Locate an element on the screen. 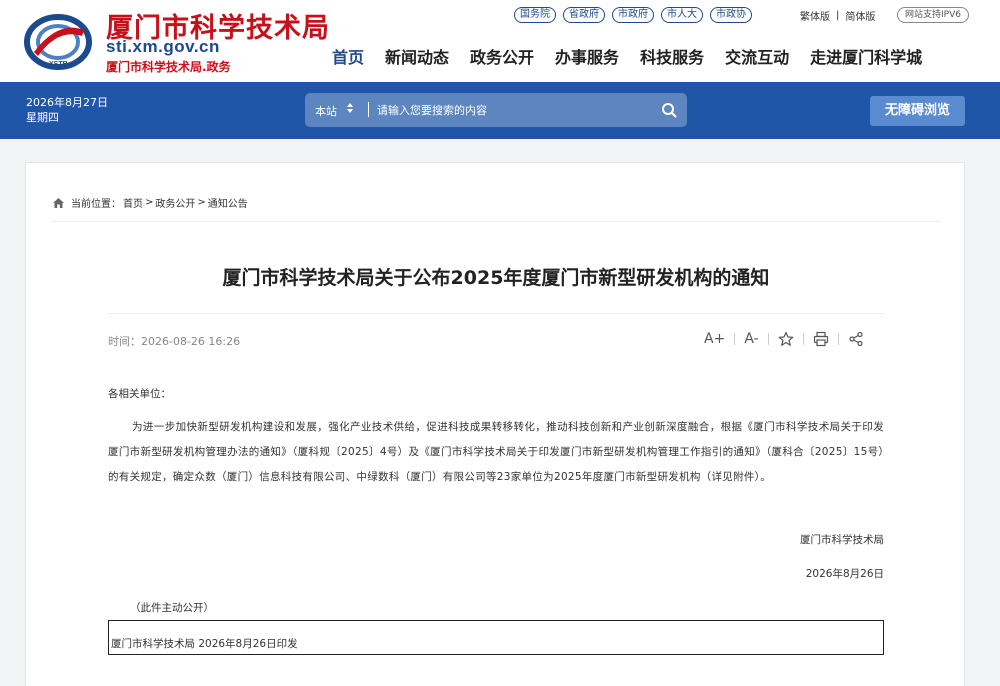 The height and width of the screenshot is (686, 1000). home-icon is located at coordinates (58, 202).